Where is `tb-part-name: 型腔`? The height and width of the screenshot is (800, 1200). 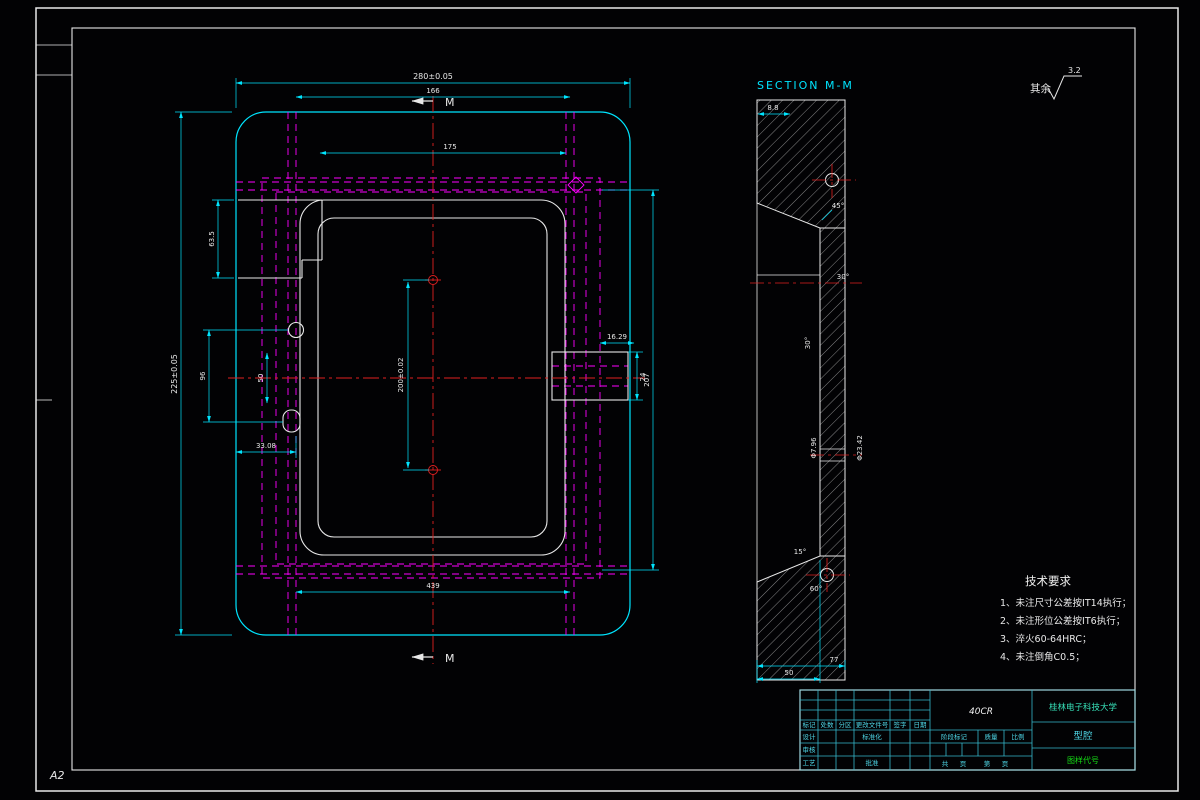 tb-part-name: 型腔 is located at coordinates (1083, 736).